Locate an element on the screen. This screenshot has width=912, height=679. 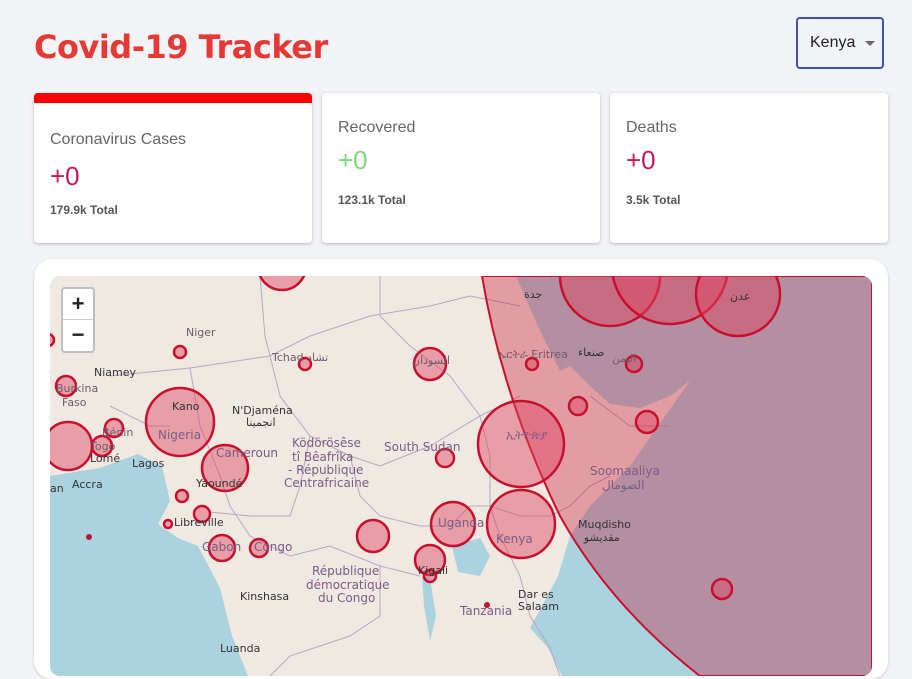
cases-card: Coronavirus Cases +0 179.9k Total is located at coordinates (173, 168).